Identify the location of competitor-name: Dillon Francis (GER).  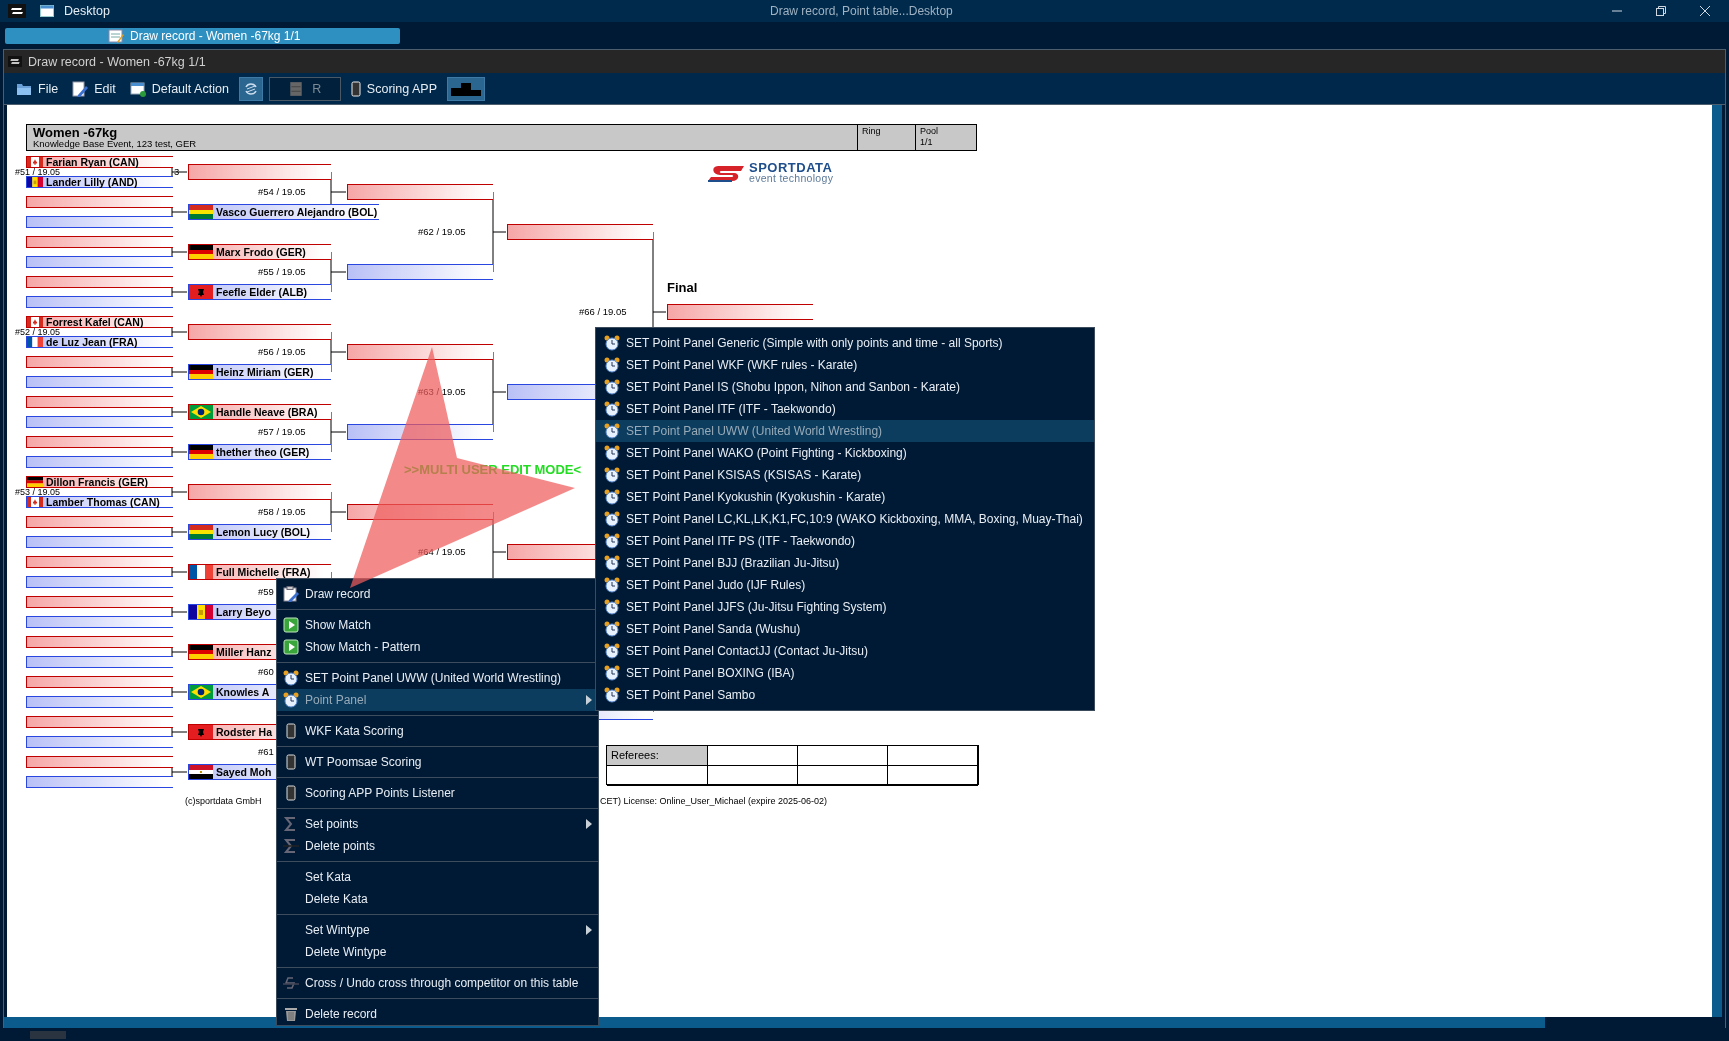
(97, 482).